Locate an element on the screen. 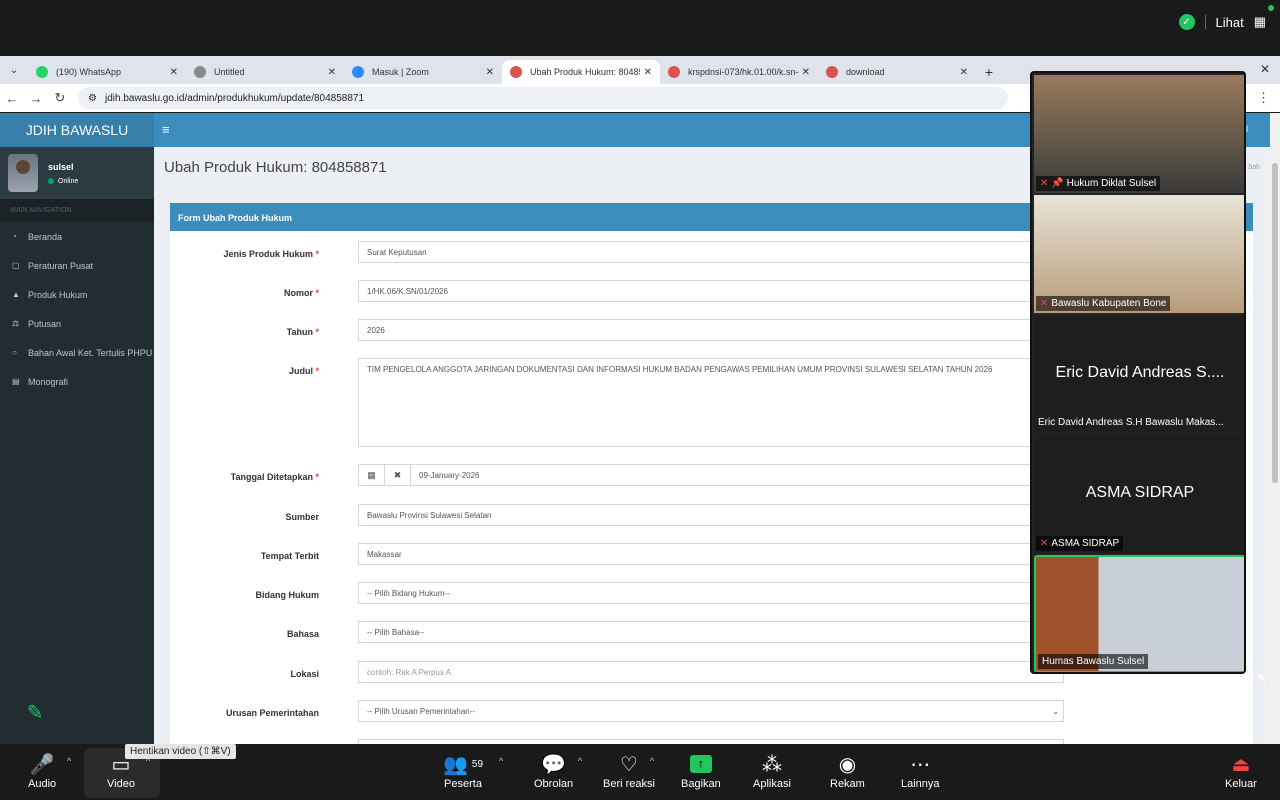 The width and height of the screenshot is (1280, 800). breadcrumb: bah is located at coordinates (1254, 167).